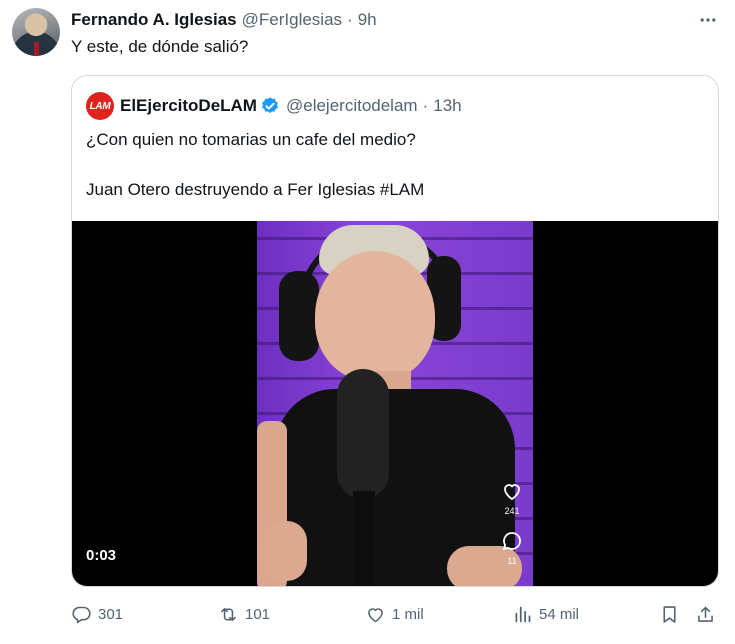 The height and width of the screenshot is (644, 735). Describe the element at coordinates (447, 106) in the screenshot. I see `quoted-tweet-time: 13h` at that location.